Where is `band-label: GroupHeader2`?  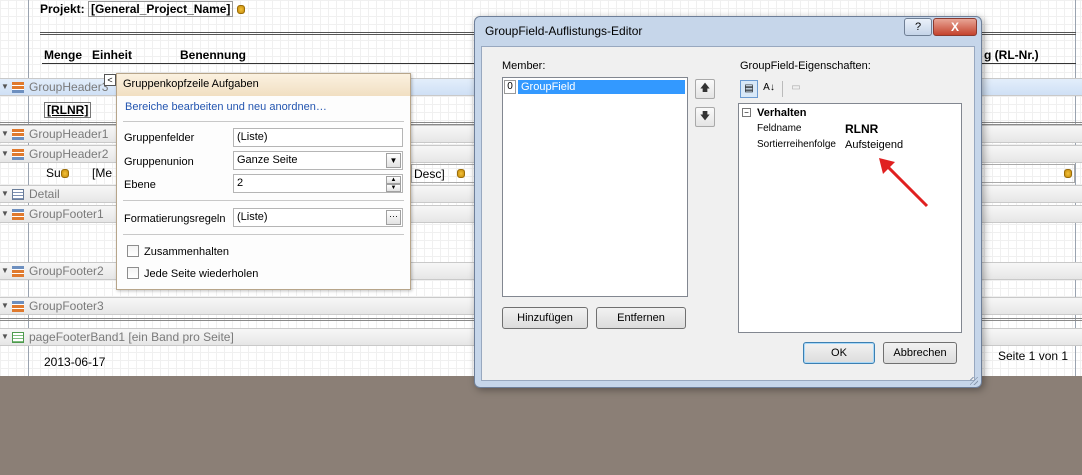
band-label: GroupHeader2 is located at coordinates (69, 154).